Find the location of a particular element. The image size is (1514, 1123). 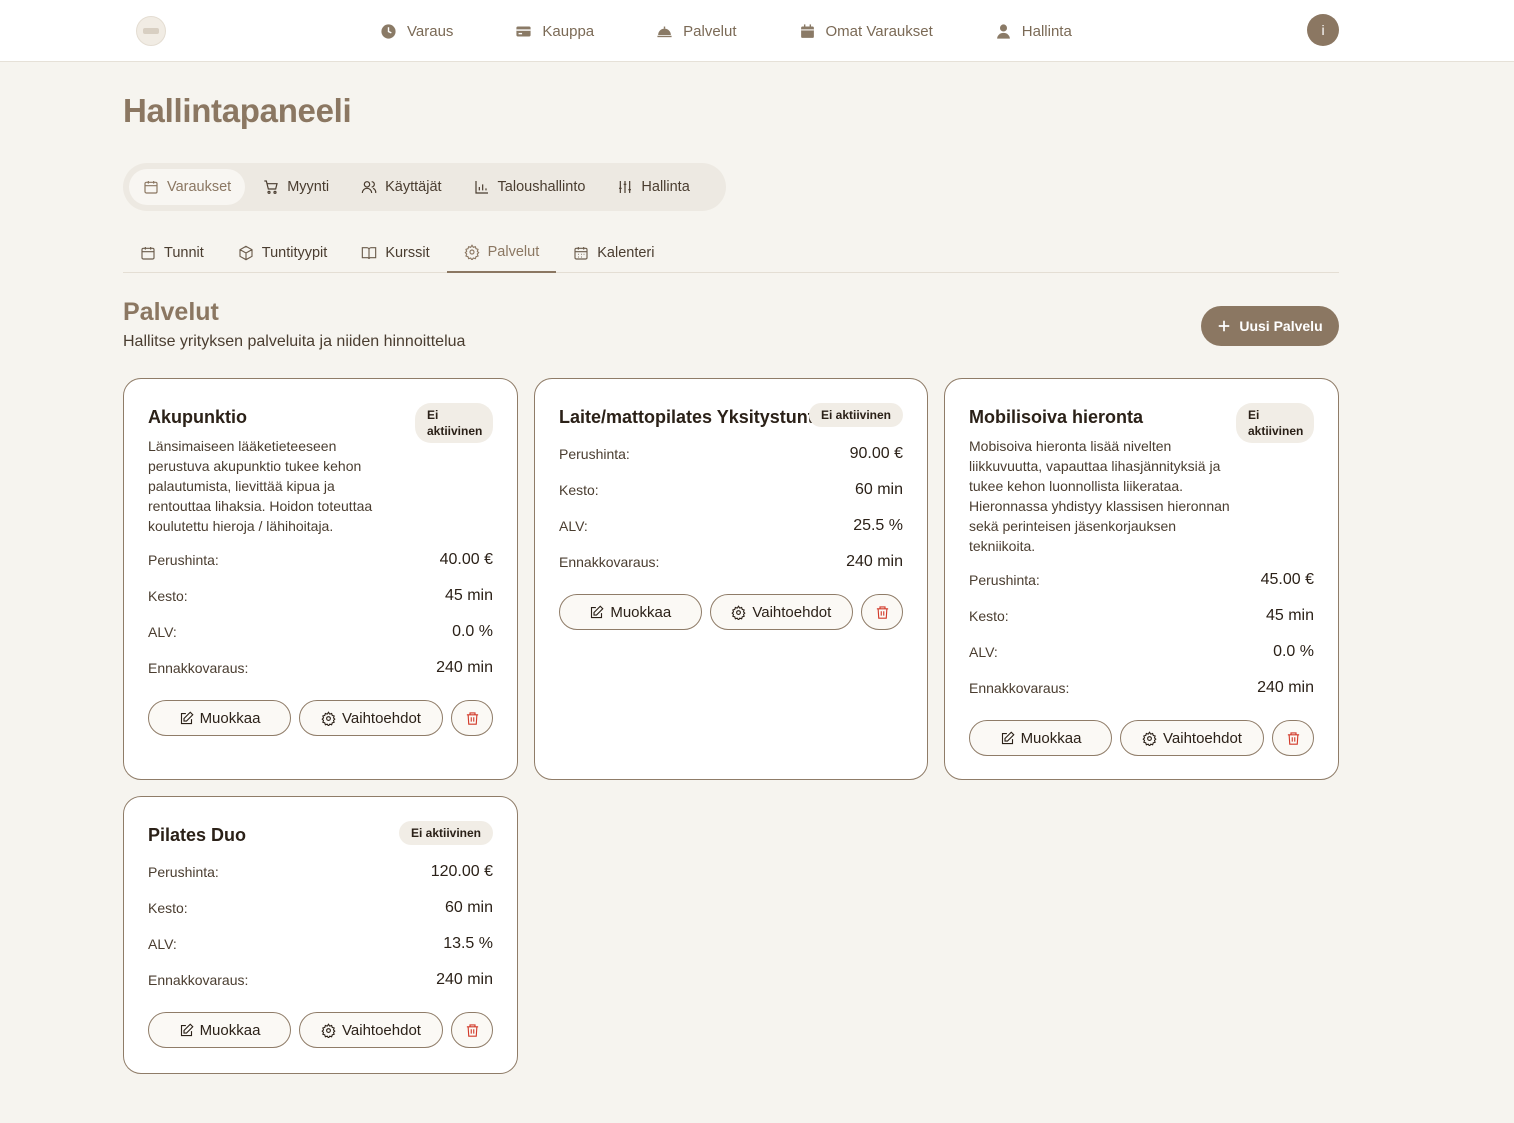

vat-value: 13.5 % is located at coordinates (468, 943).